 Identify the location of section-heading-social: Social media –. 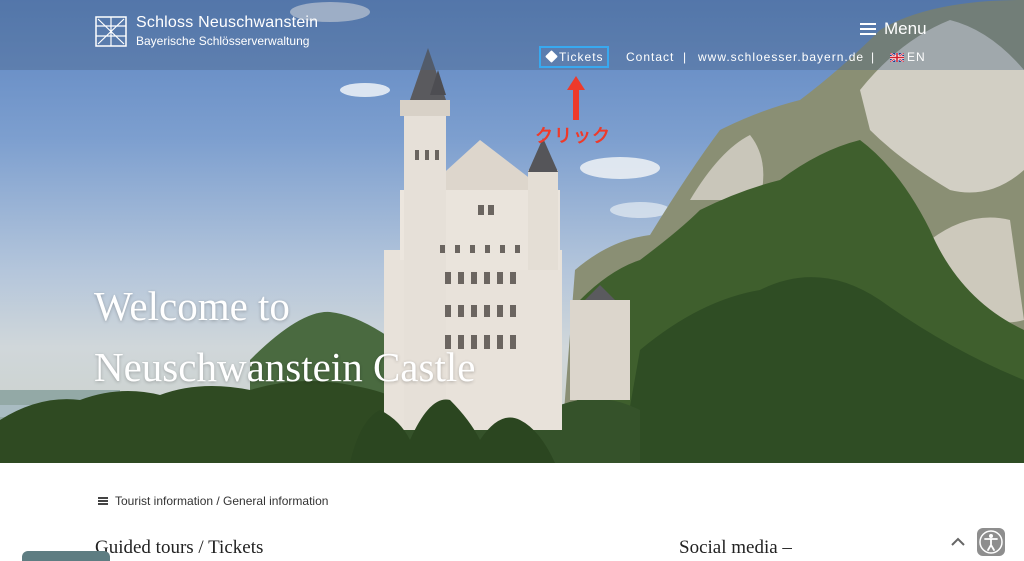
(735, 547).